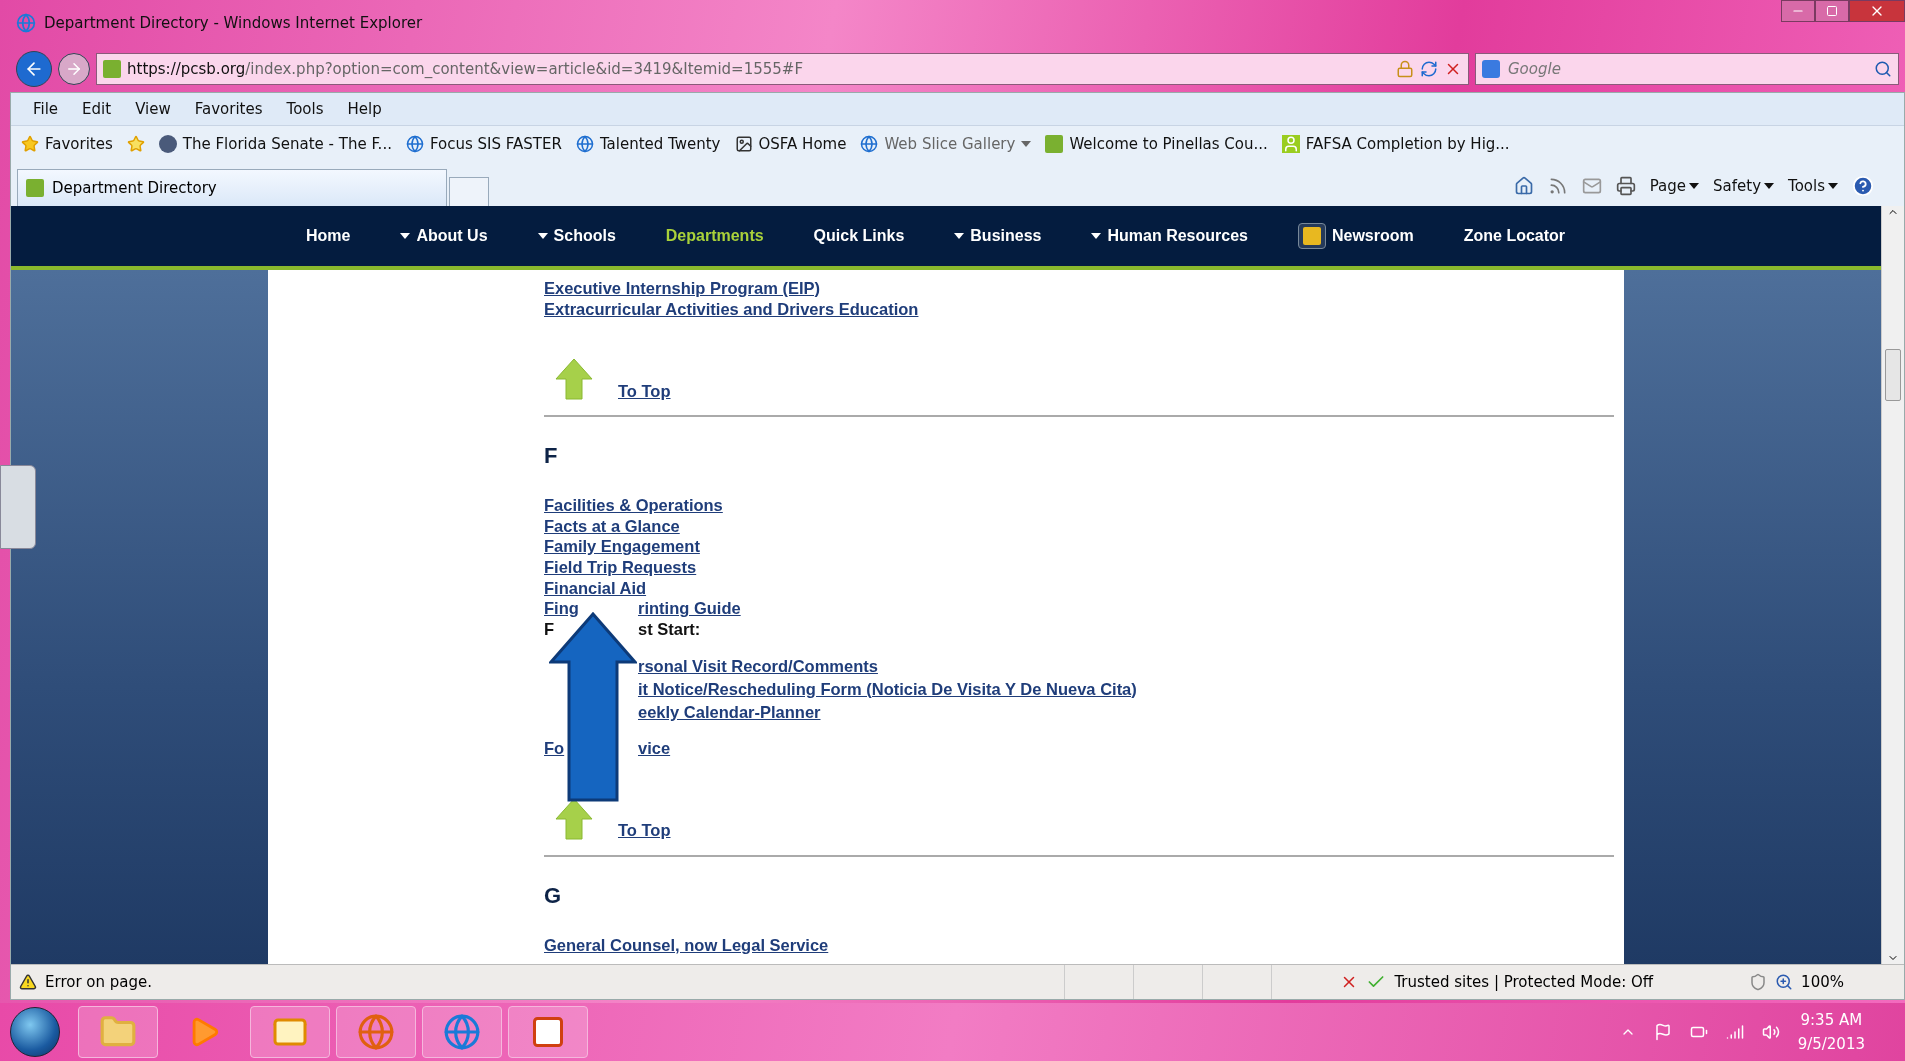 The width and height of the screenshot is (1905, 1061). I want to click on close-button, so click(1877, 11).